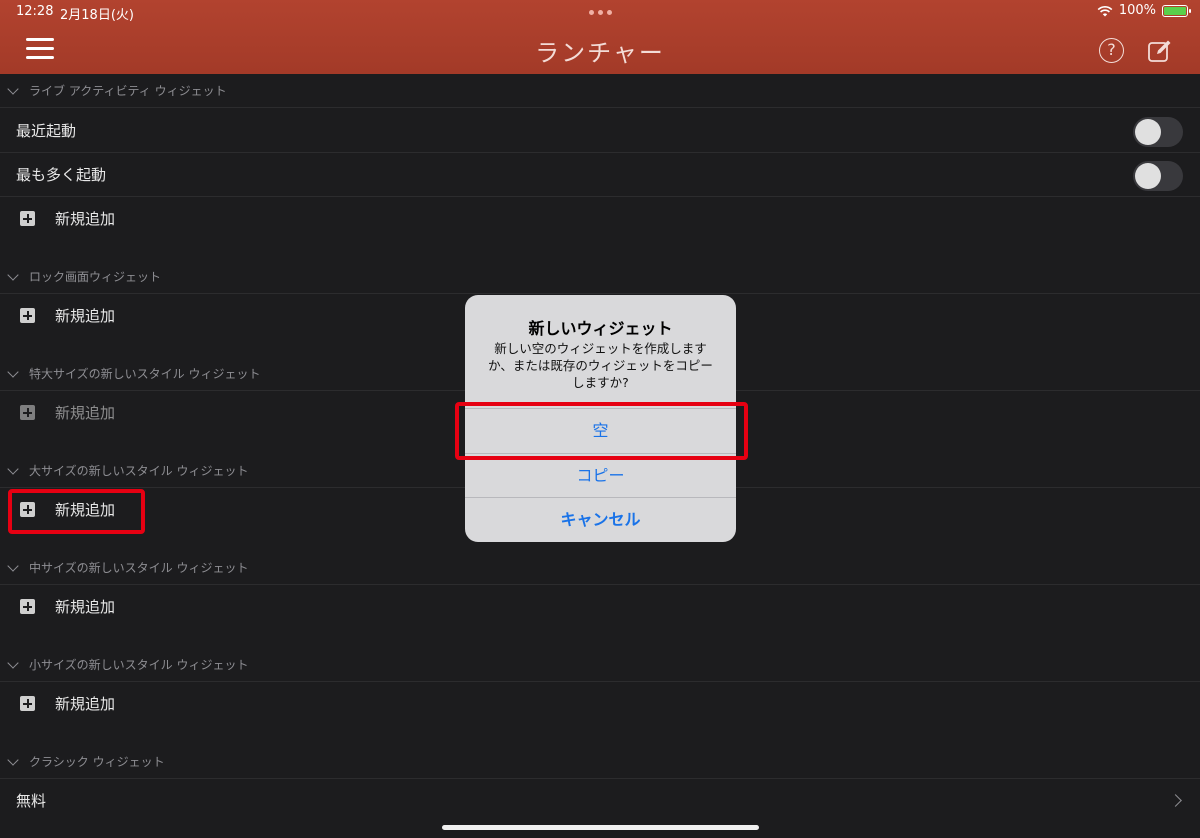 The image size is (1200, 838). What do you see at coordinates (600, 827) in the screenshot?
I see `home-indicator` at bounding box center [600, 827].